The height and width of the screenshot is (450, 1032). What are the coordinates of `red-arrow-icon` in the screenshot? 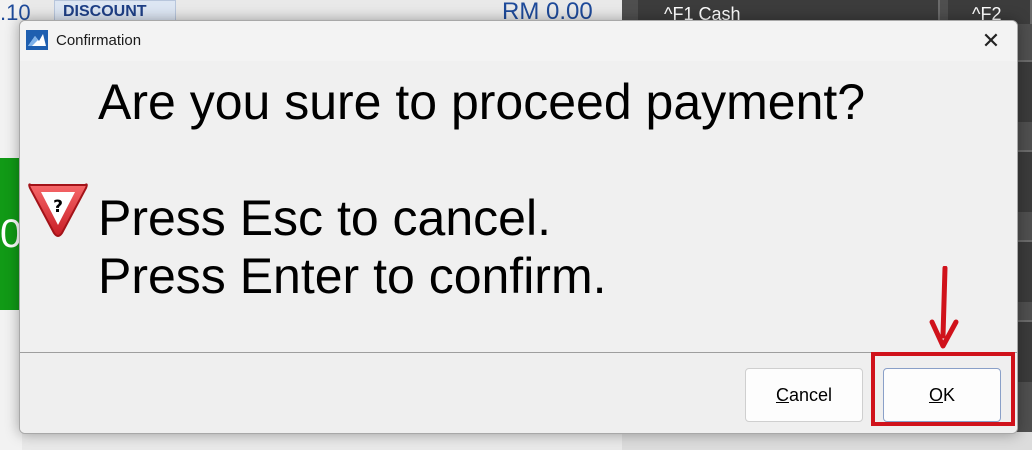 It's located at (944, 307).